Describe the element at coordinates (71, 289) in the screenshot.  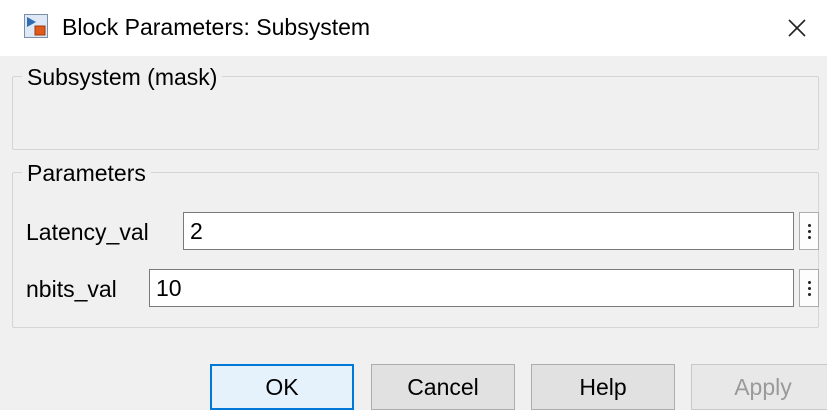
I see `nbits-val-label: nbits_val` at that location.